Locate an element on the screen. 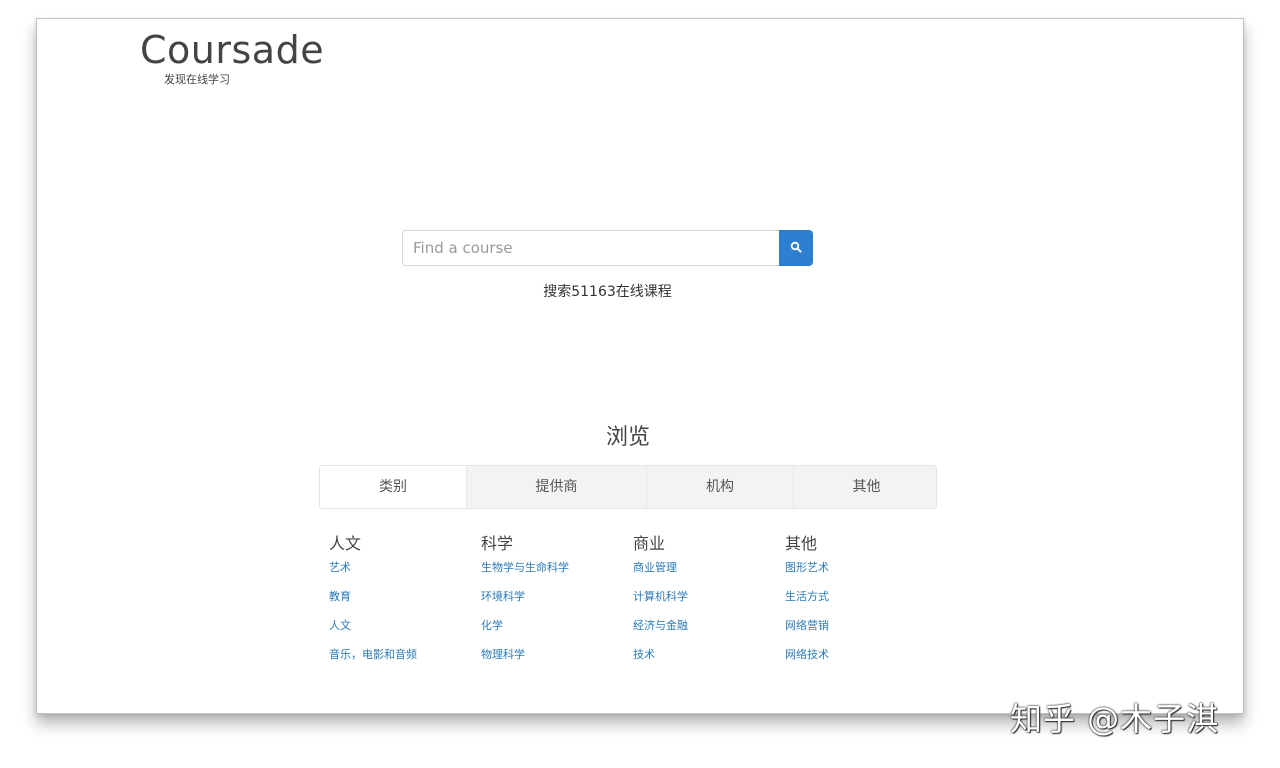  browse-tabs: 类别 提供商 机构 其他 is located at coordinates (628, 487).